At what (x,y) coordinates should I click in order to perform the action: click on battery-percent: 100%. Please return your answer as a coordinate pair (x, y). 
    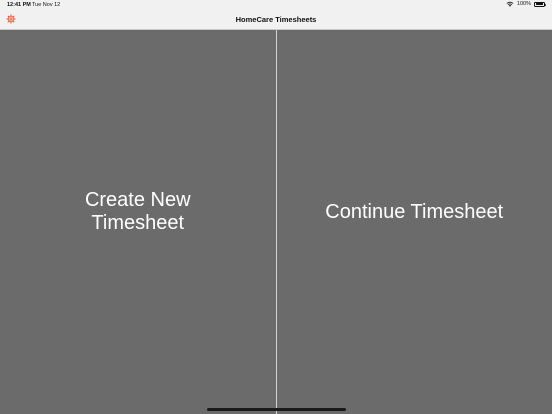
    Looking at the image, I should click on (523, 4).